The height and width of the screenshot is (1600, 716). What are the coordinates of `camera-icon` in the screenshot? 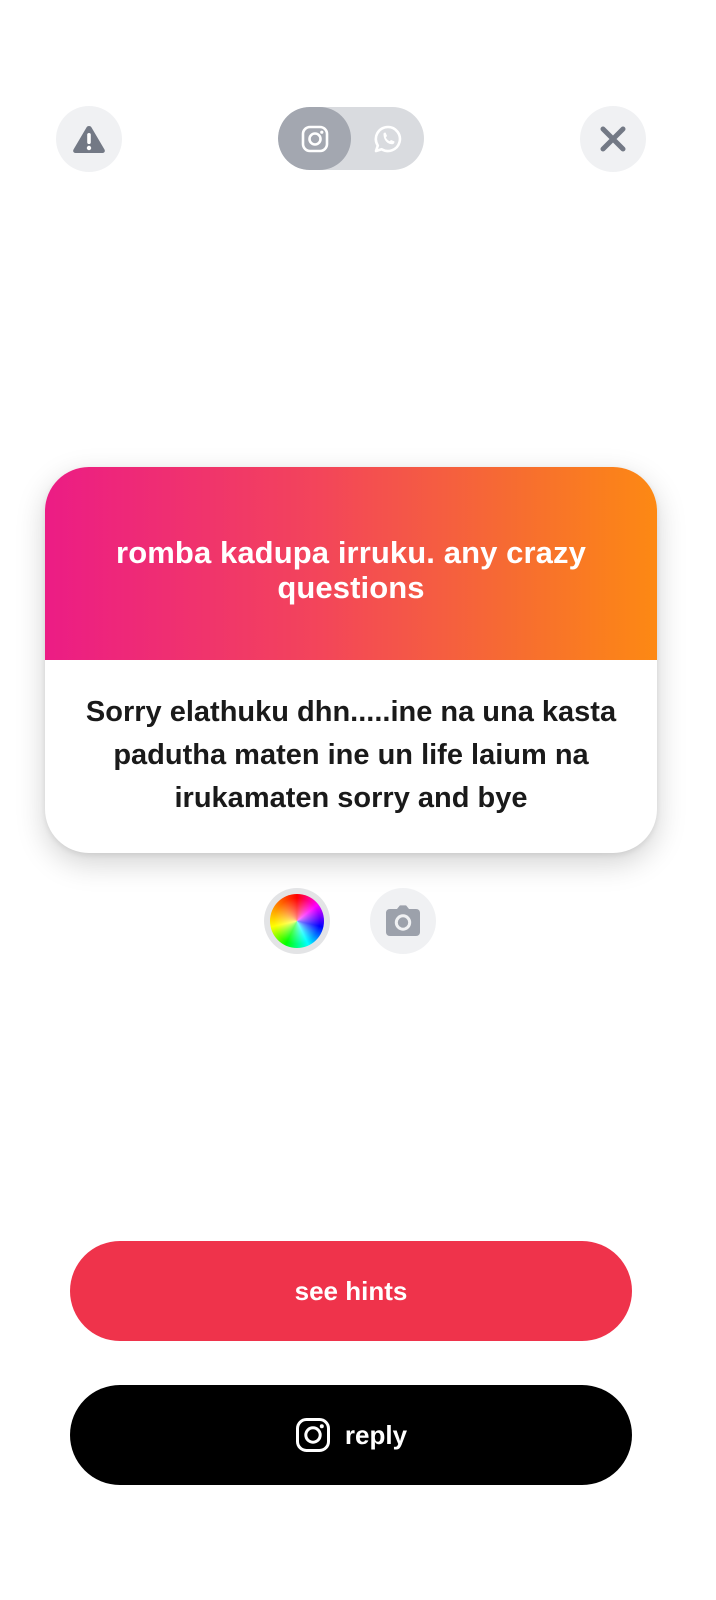 It's located at (403, 920).